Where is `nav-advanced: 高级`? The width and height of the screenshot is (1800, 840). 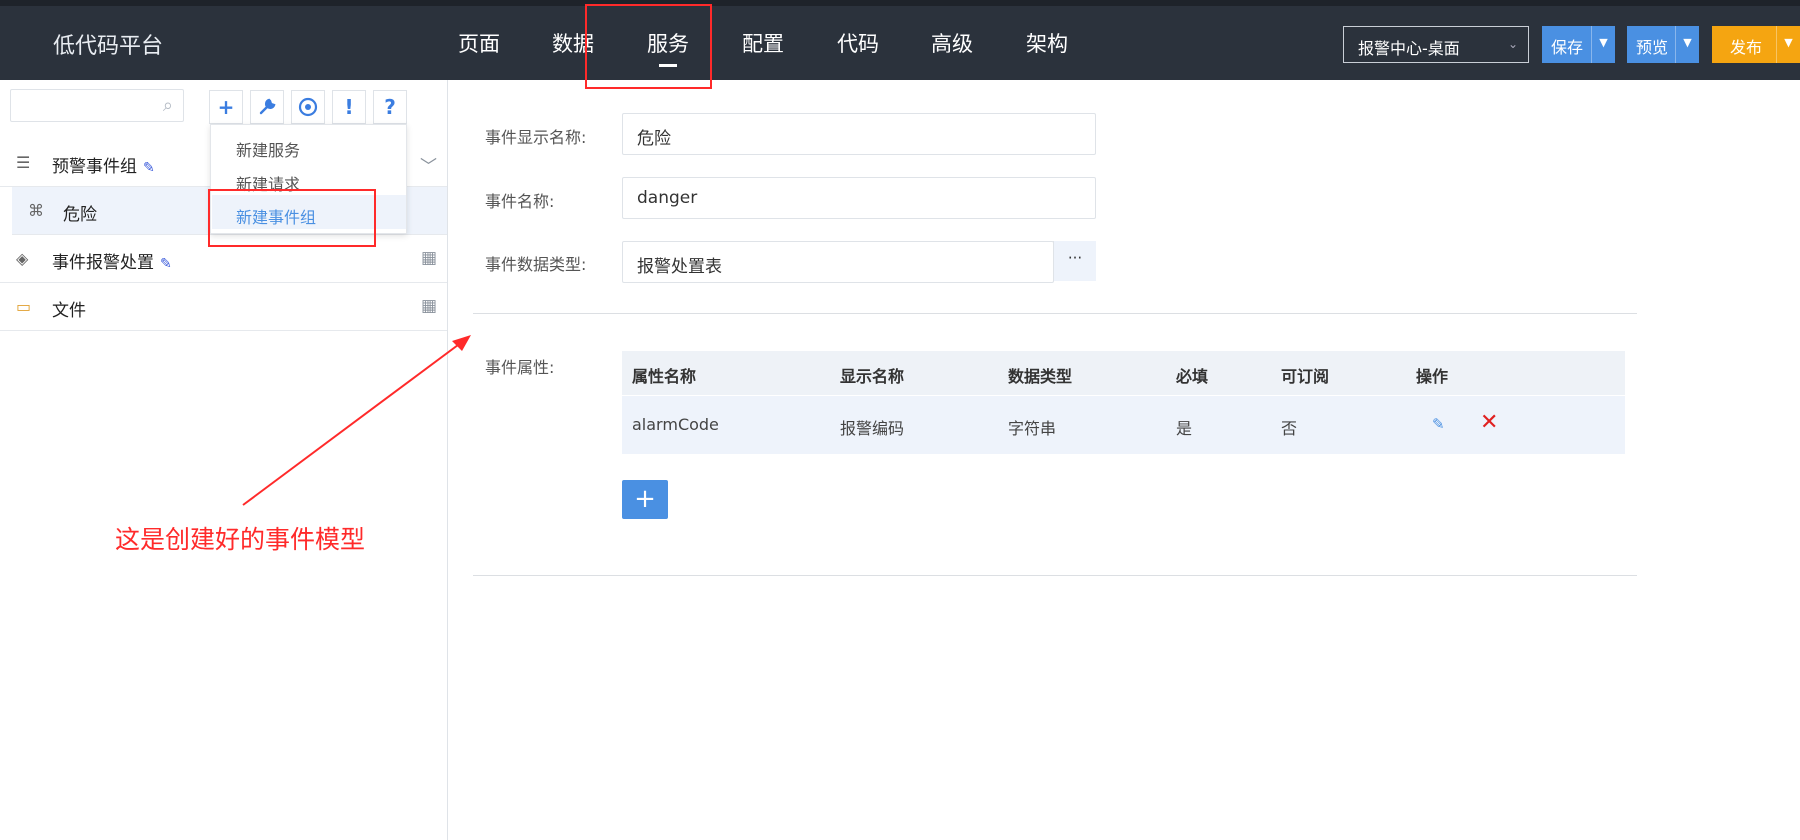
nav-advanced: 高级 is located at coordinates (952, 43).